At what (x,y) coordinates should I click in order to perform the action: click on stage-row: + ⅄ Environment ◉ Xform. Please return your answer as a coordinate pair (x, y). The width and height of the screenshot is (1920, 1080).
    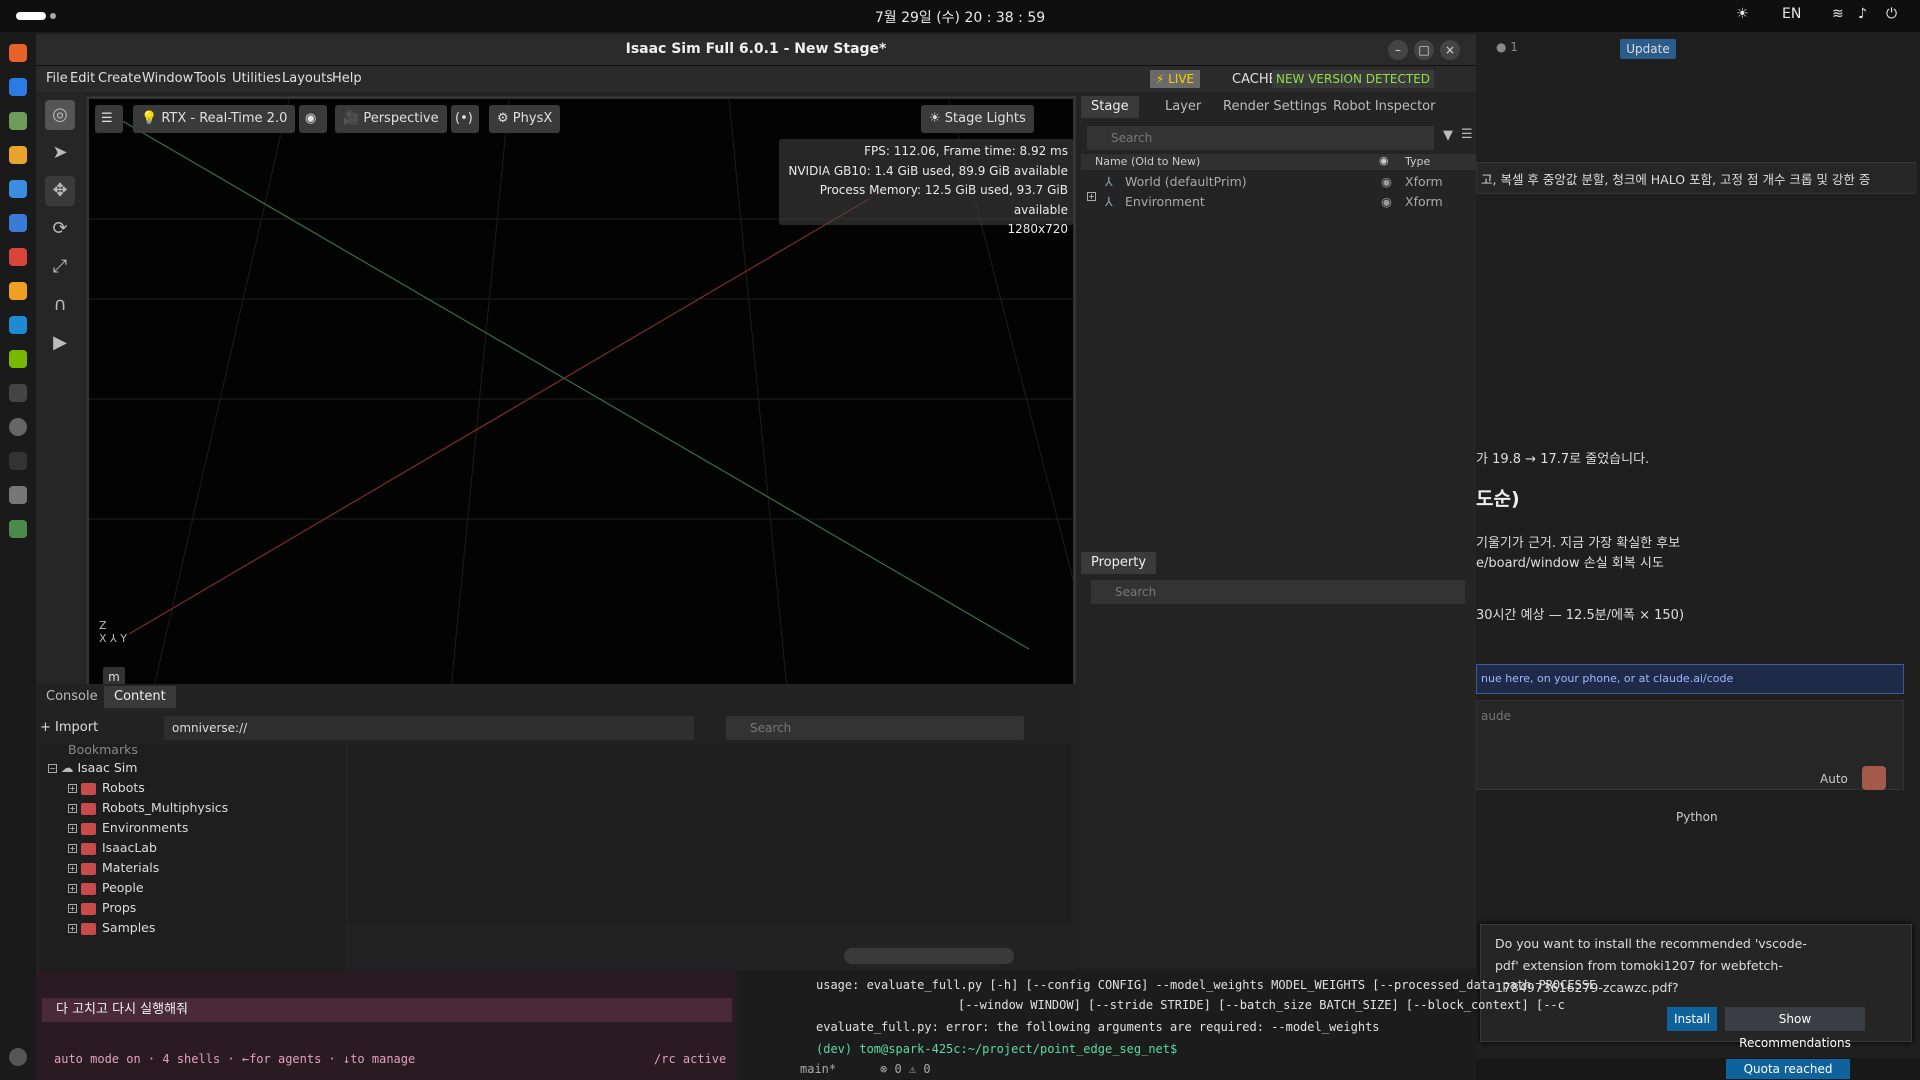
    Looking at the image, I should click on (1278, 202).